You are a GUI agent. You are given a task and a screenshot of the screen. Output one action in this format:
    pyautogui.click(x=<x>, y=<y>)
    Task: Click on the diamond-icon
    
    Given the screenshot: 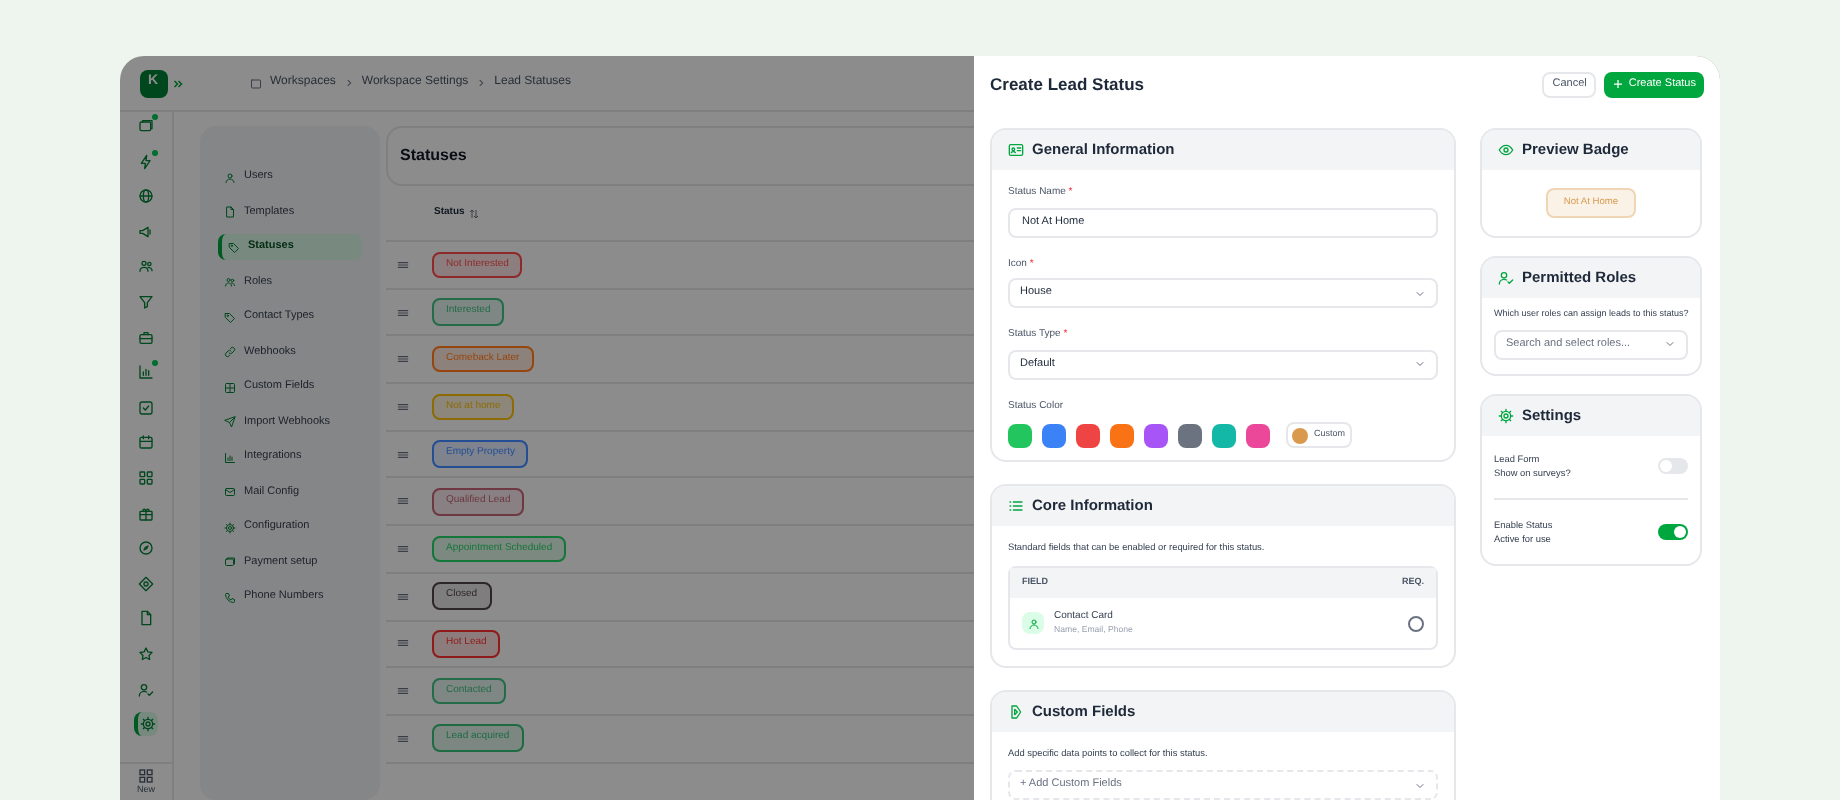 What is the action you would take?
    pyautogui.click(x=146, y=583)
    